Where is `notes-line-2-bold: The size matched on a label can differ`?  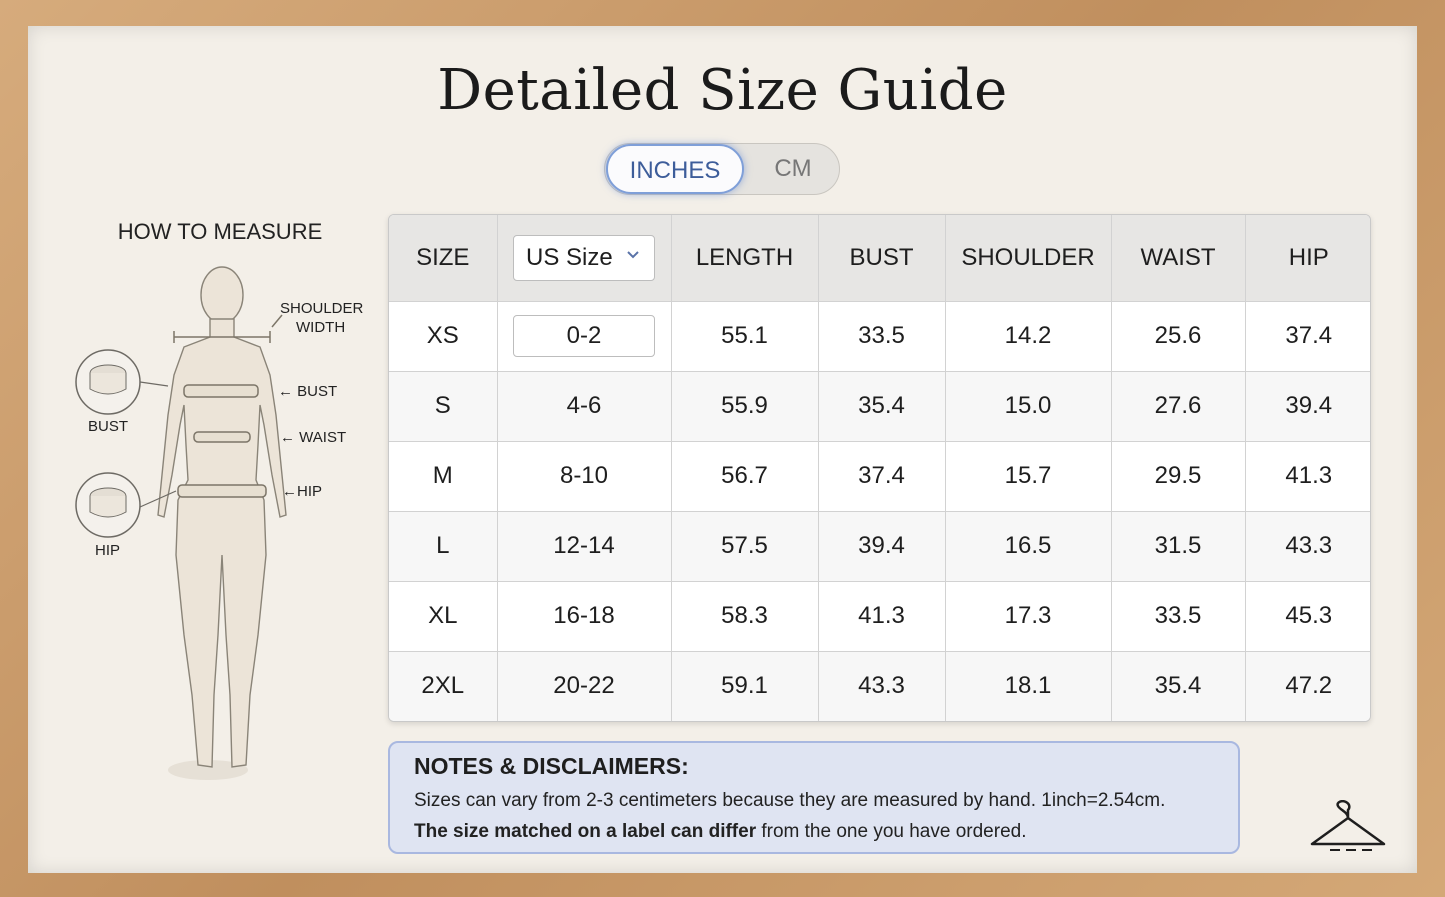
notes-line-2-bold: The size matched on a label can differ is located at coordinates (585, 831).